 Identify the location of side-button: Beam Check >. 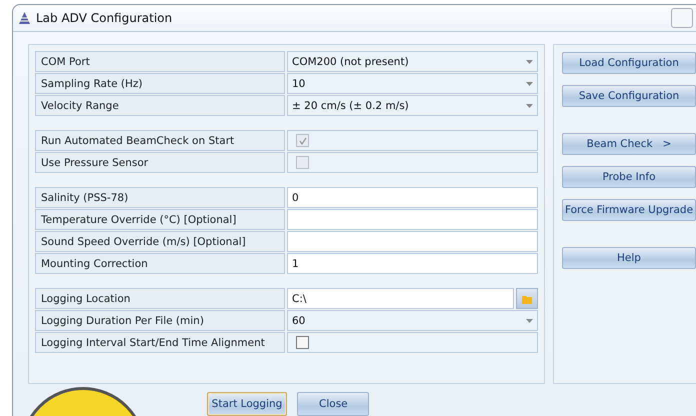
(629, 144).